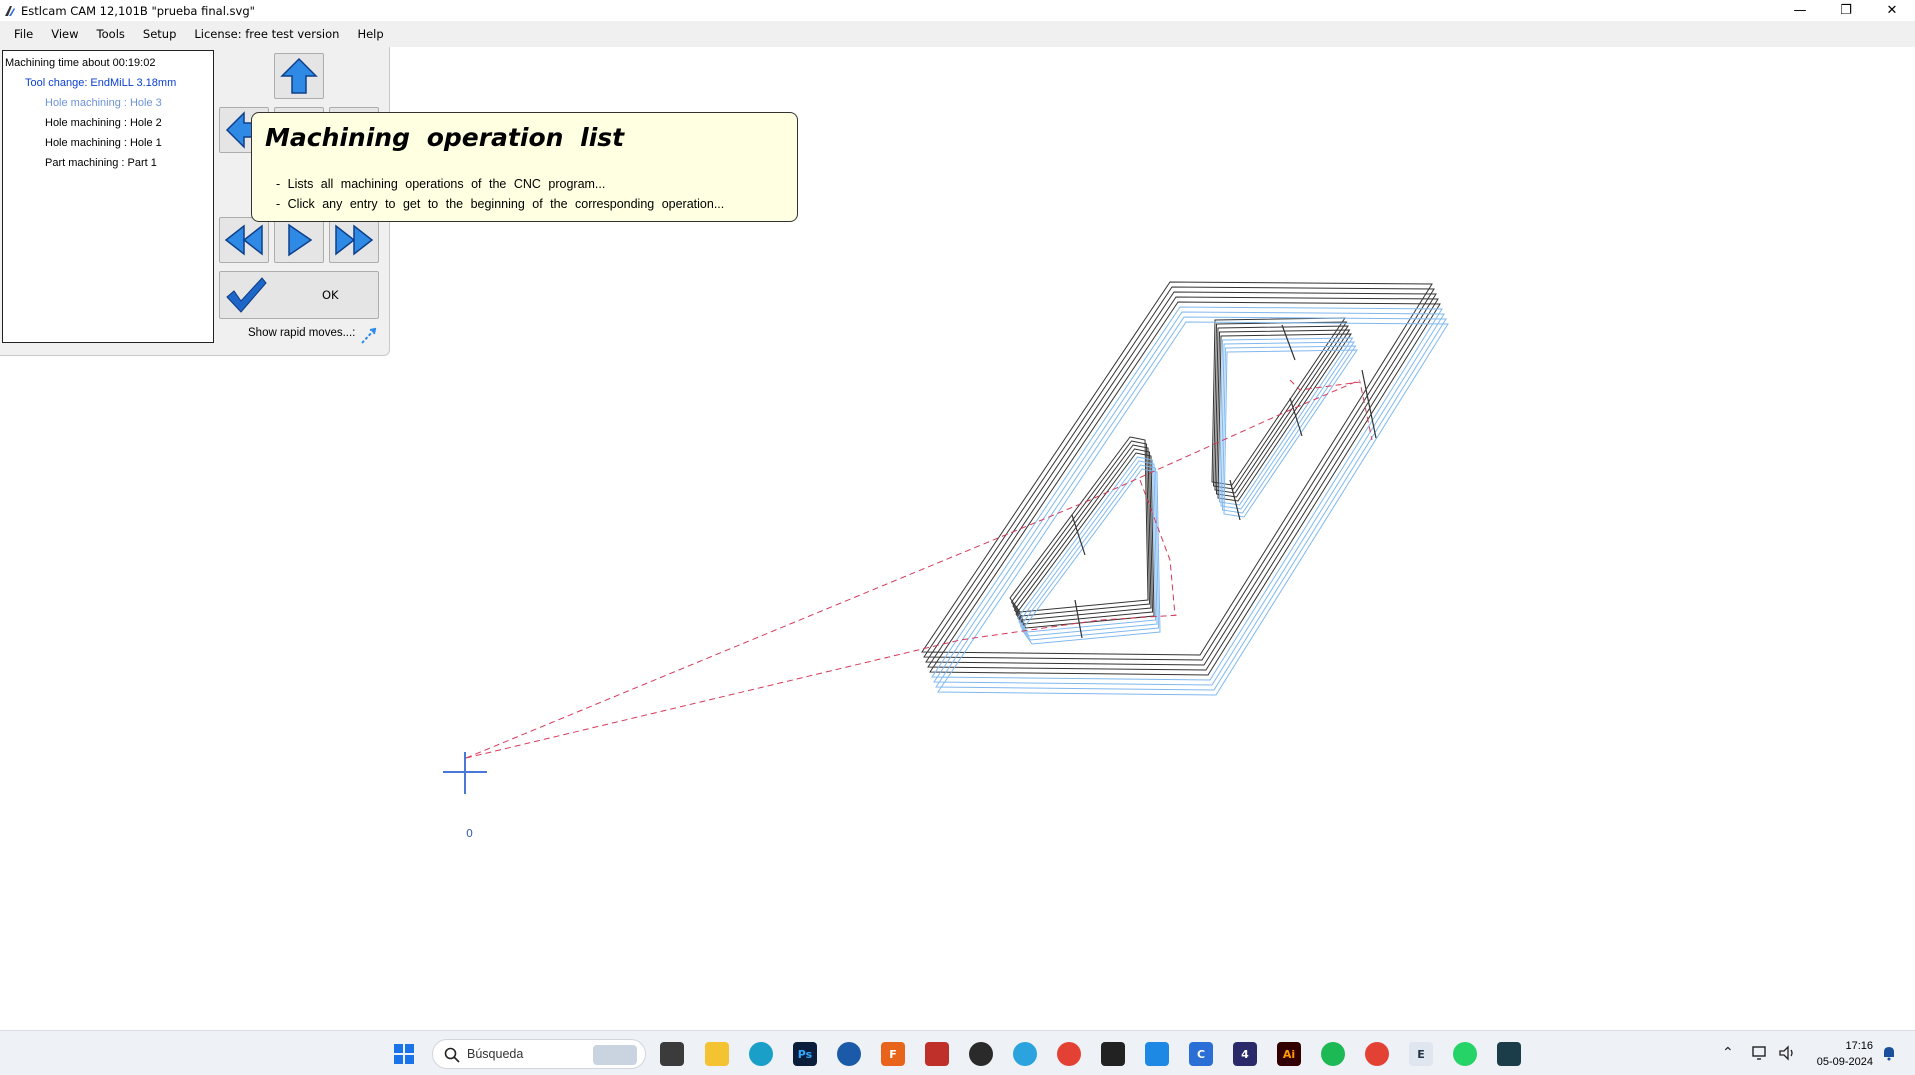 The height and width of the screenshot is (1075, 1915). What do you see at coordinates (1025, 1054) in the screenshot?
I see `telegram-icon` at bounding box center [1025, 1054].